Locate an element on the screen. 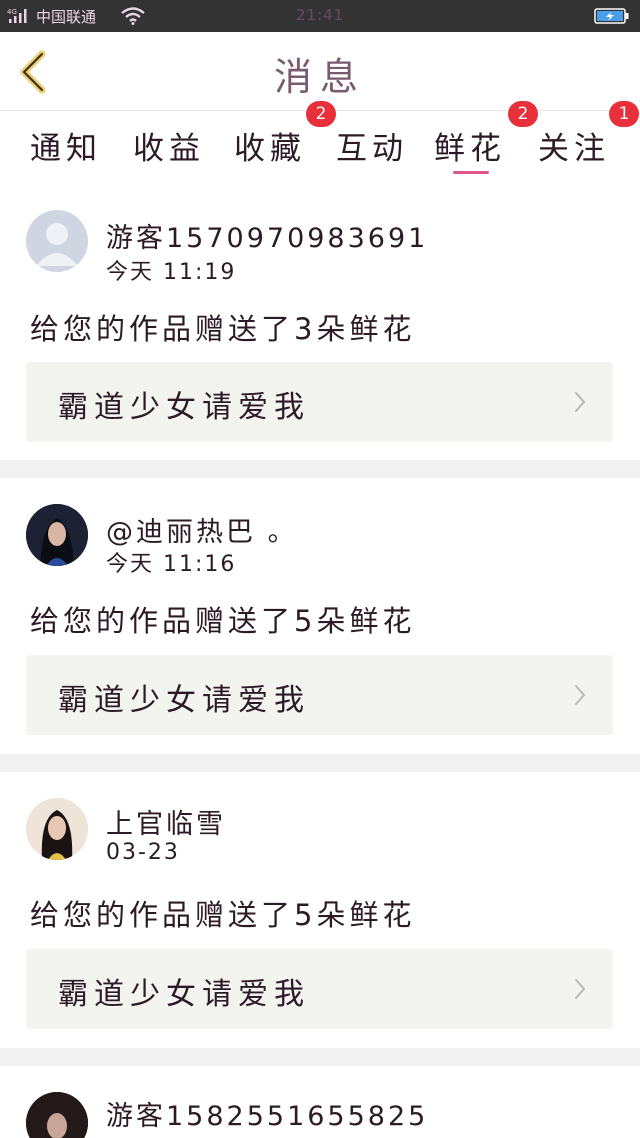  tab-interactions: 互动 is located at coordinates (372, 148).